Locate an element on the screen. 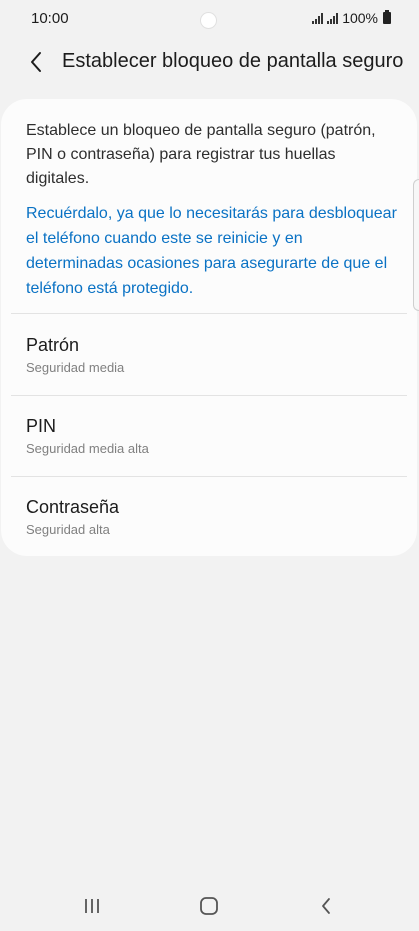 The image size is (419, 931). option-subtitle: Seguridad media alta is located at coordinates (87, 448).